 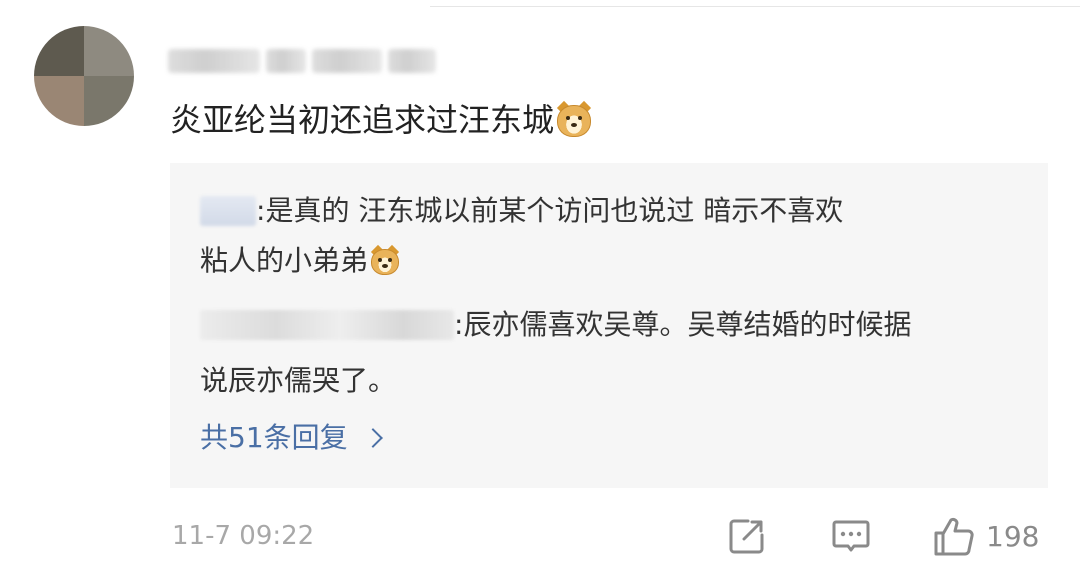 I want to click on reply-text: 辰亦儒喜欢吴尊。吴尊结婚的时候据, so click(x=687, y=324).